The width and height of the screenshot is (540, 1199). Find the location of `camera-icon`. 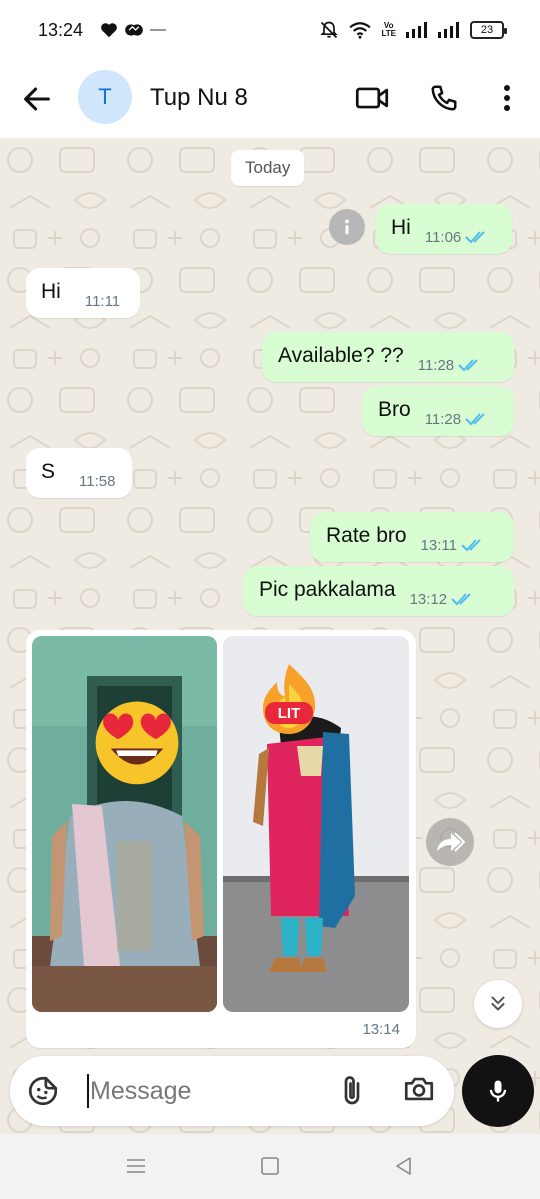

camera-icon is located at coordinates (419, 1089).